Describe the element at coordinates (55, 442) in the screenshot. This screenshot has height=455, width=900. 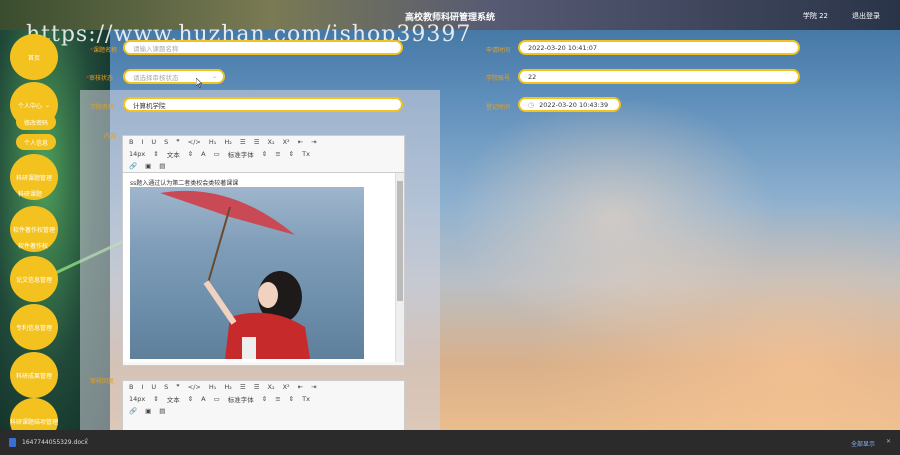
I see `downloaded-file: 1647744055329.docx` at that location.